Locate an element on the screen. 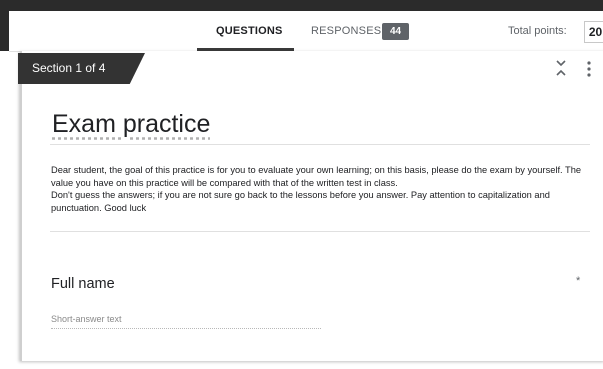  form-title: Exam practice is located at coordinates (131, 124).